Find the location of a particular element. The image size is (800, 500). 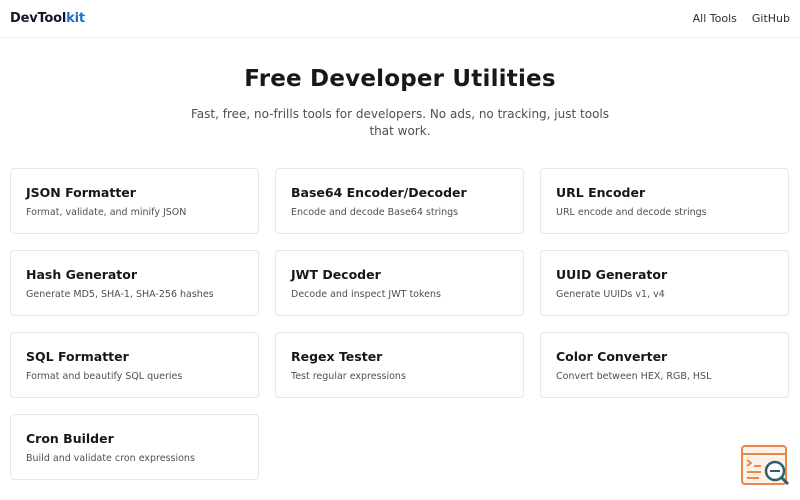

tool-card-description: Format and beautify SQL queries is located at coordinates (104, 376).